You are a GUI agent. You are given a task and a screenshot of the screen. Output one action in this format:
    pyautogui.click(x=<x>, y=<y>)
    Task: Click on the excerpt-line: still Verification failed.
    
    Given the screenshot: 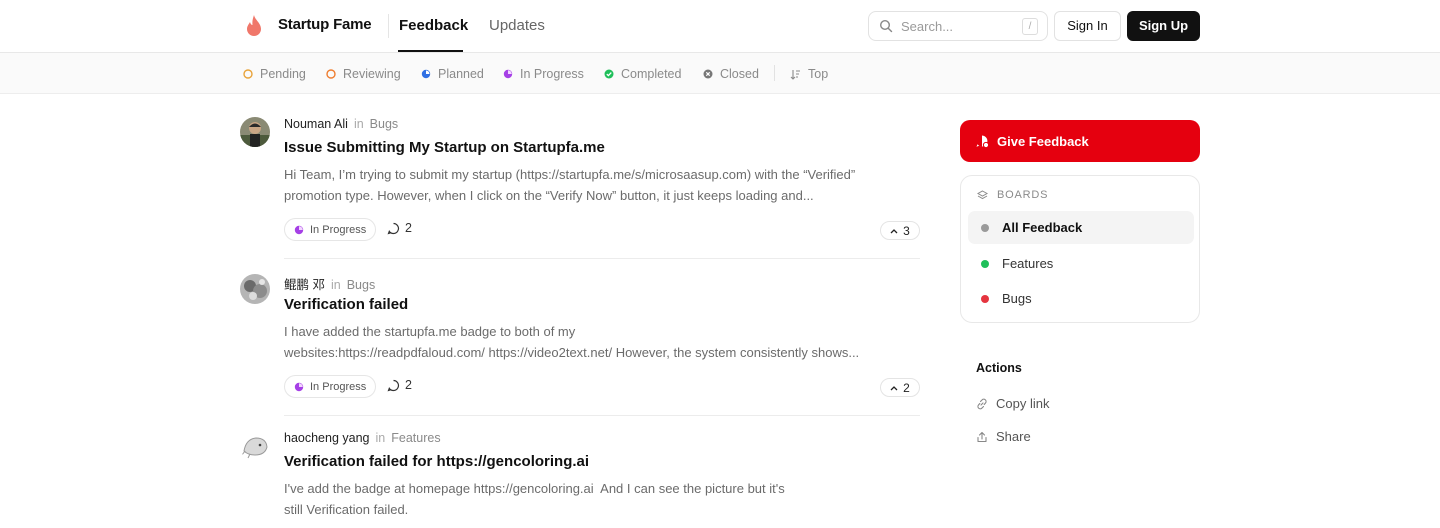 What is the action you would take?
    pyautogui.click(x=346, y=509)
    